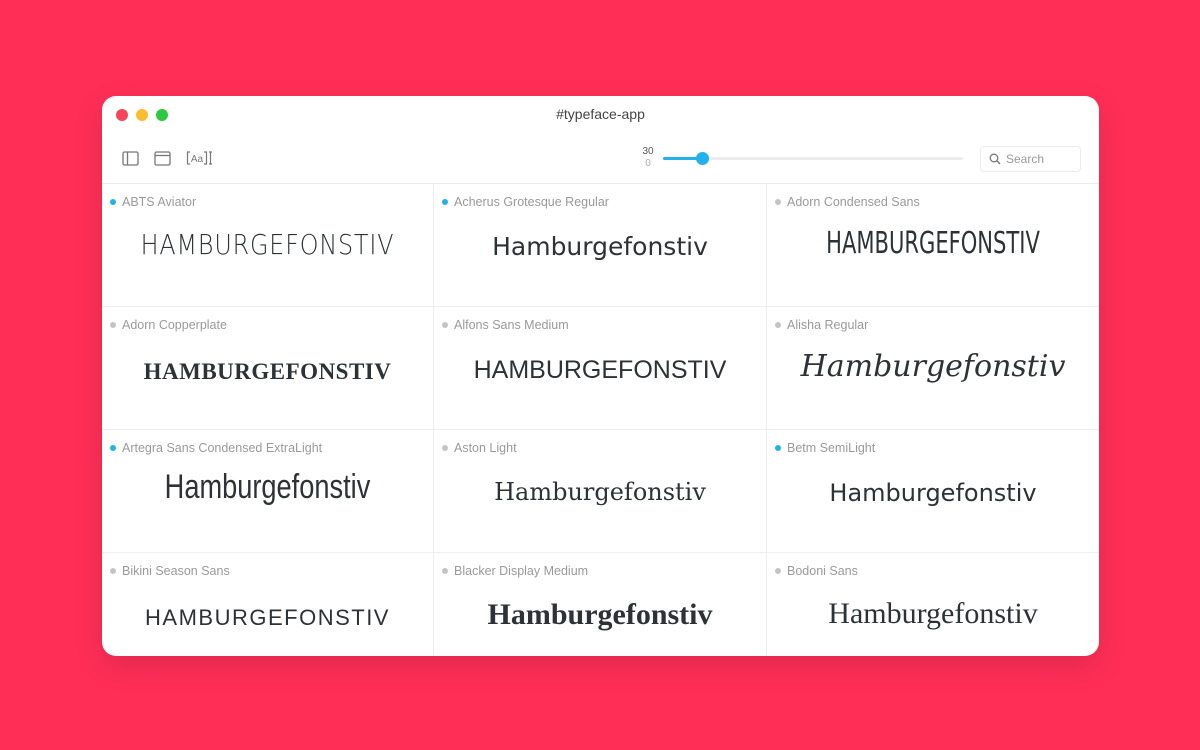 The width and height of the screenshot is (1200, 750). What do you see at coordinates (531, 202) in the screenshot?
I see `font-name-label: Acherus Grotesque Regular` at bounding box center [531, 202].